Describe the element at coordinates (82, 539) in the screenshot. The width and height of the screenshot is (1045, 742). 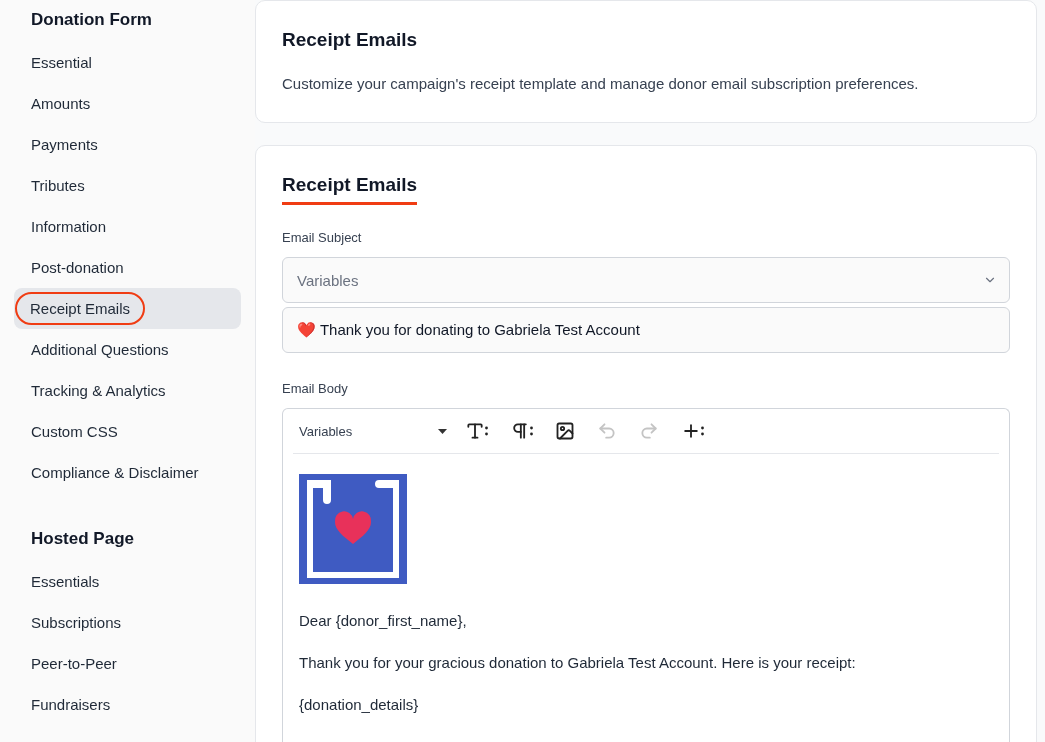
I see `section-title: Hosted Page` at that location.